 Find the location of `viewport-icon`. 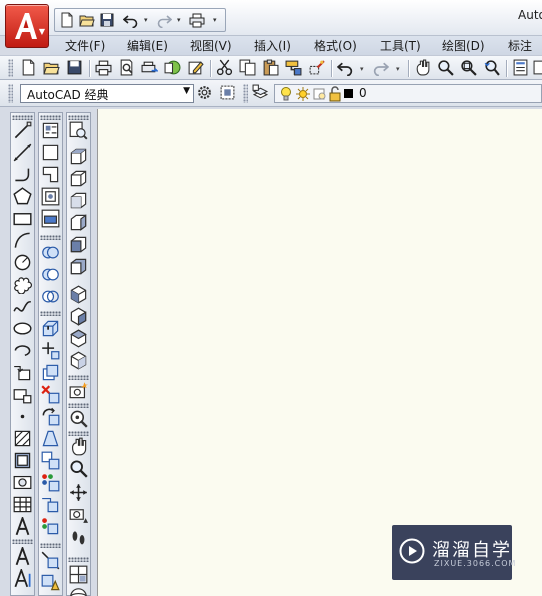

viewport-icon is located at coordinates (51, 197).